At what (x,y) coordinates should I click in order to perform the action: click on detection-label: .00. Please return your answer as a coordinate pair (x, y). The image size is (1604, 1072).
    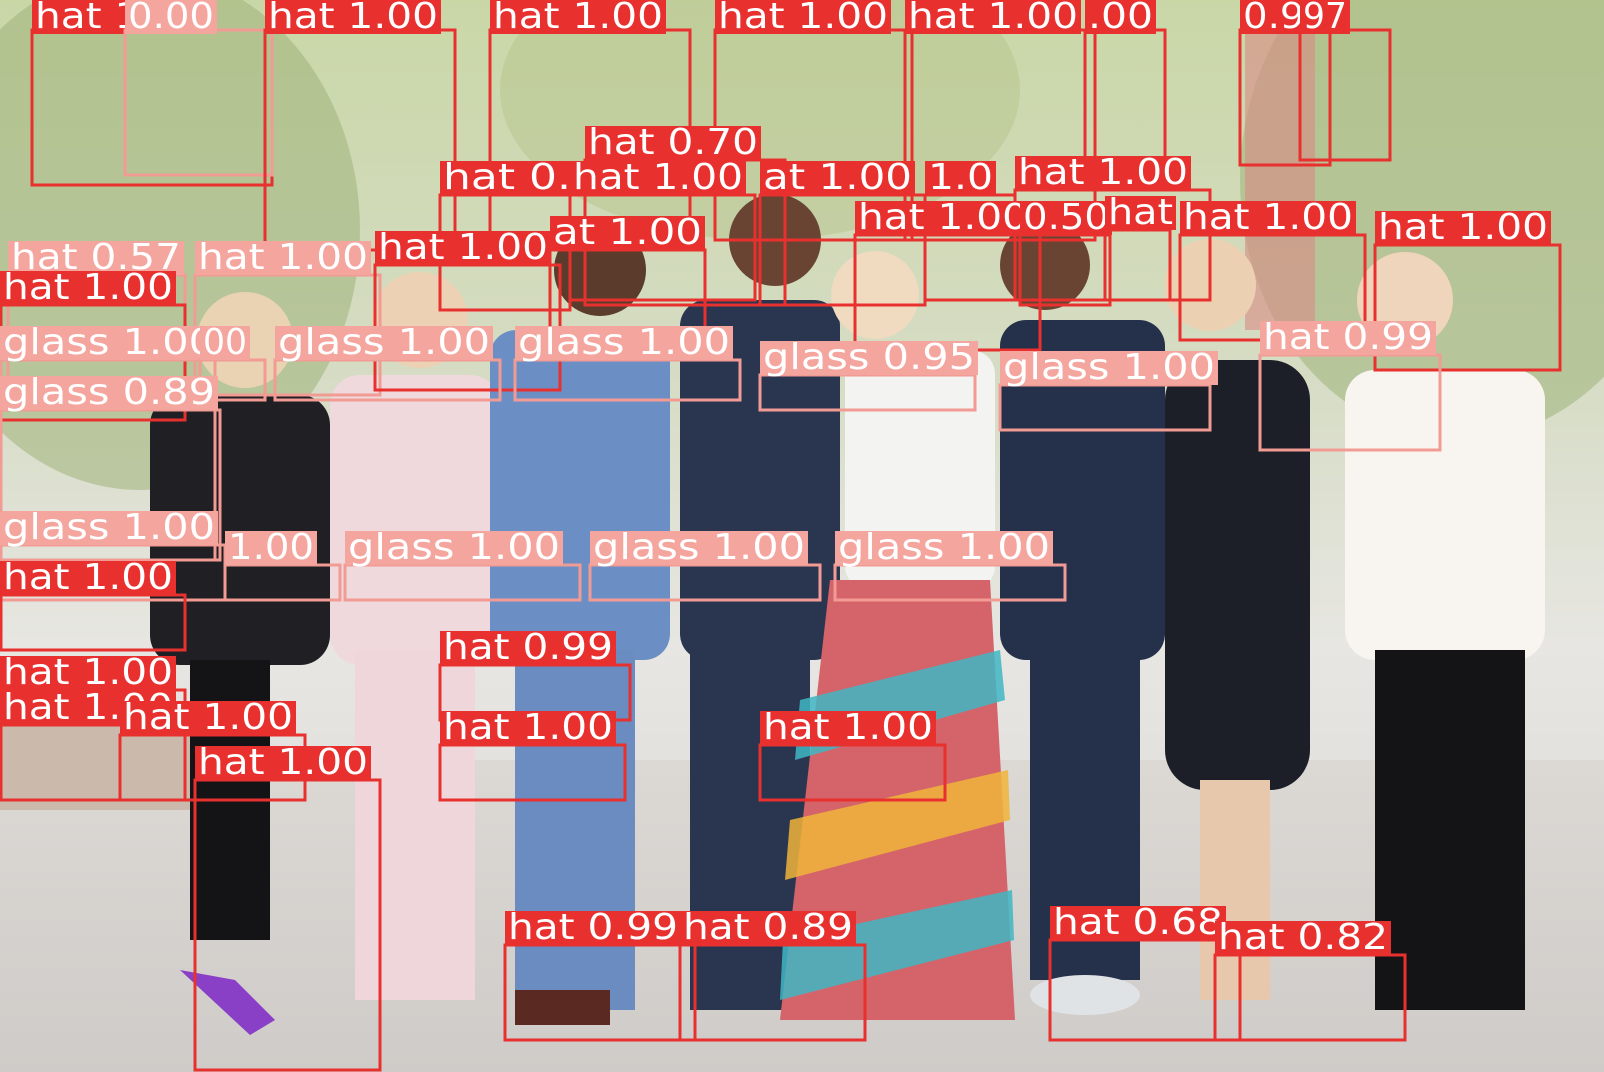
    Looking at the image, I should click on (1120, 18).